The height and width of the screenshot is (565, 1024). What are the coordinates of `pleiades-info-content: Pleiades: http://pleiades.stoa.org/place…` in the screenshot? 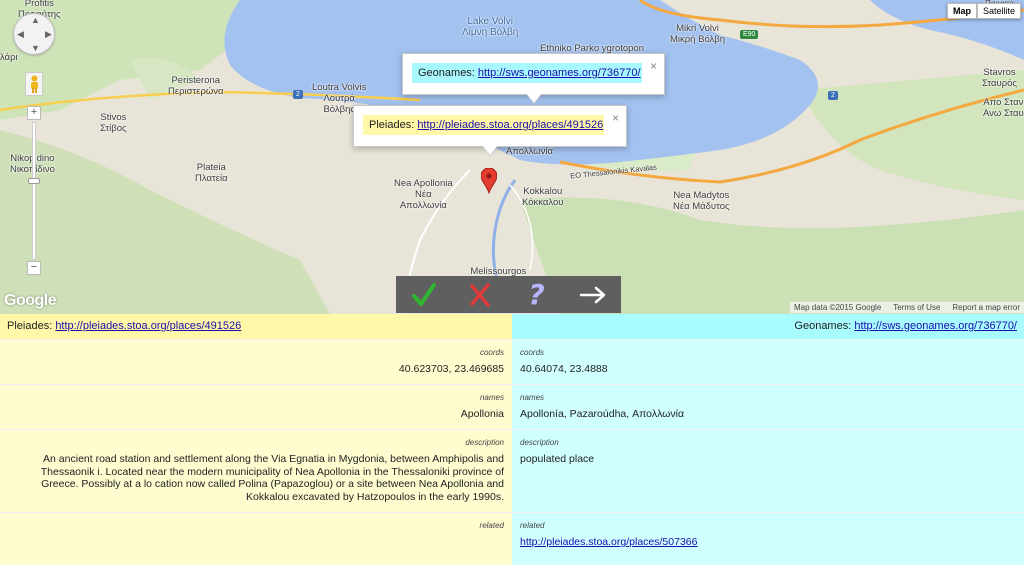 It's located at (483, 125).